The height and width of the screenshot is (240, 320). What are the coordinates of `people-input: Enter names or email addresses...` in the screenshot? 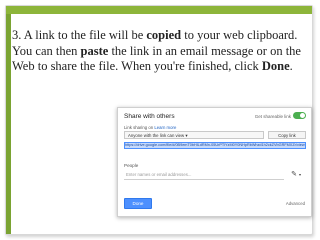 It's located at (204, 175).